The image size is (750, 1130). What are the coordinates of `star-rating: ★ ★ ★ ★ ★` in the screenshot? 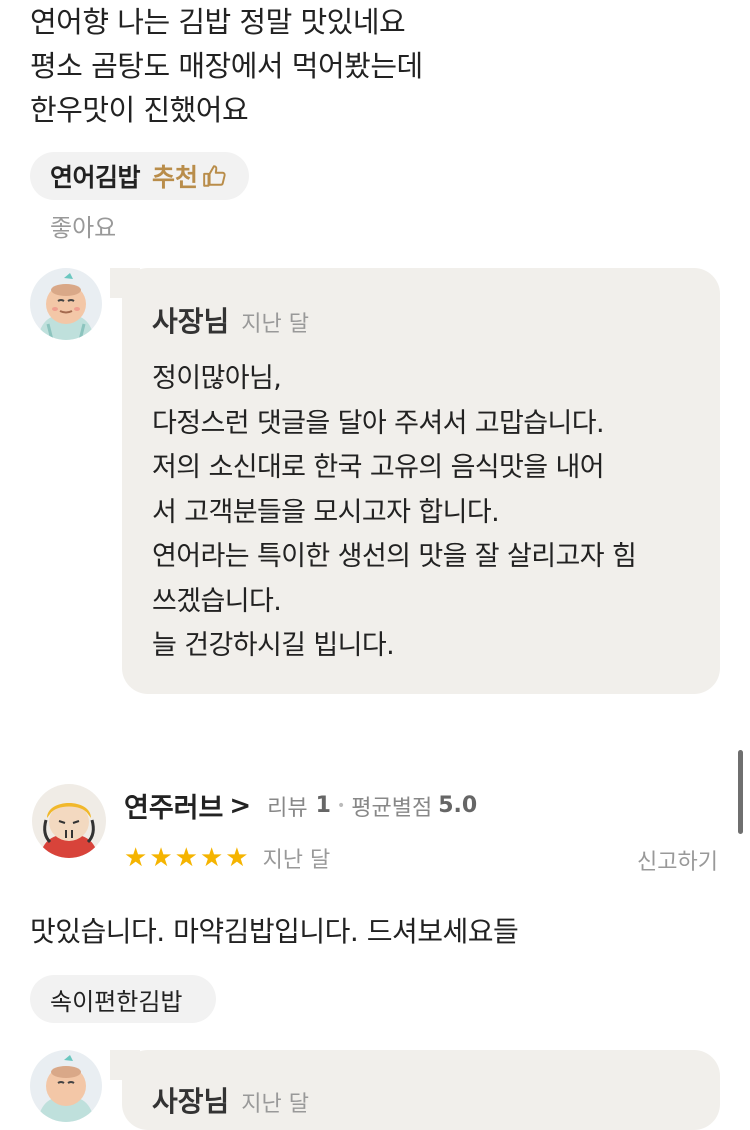 It's located at (186, 858).